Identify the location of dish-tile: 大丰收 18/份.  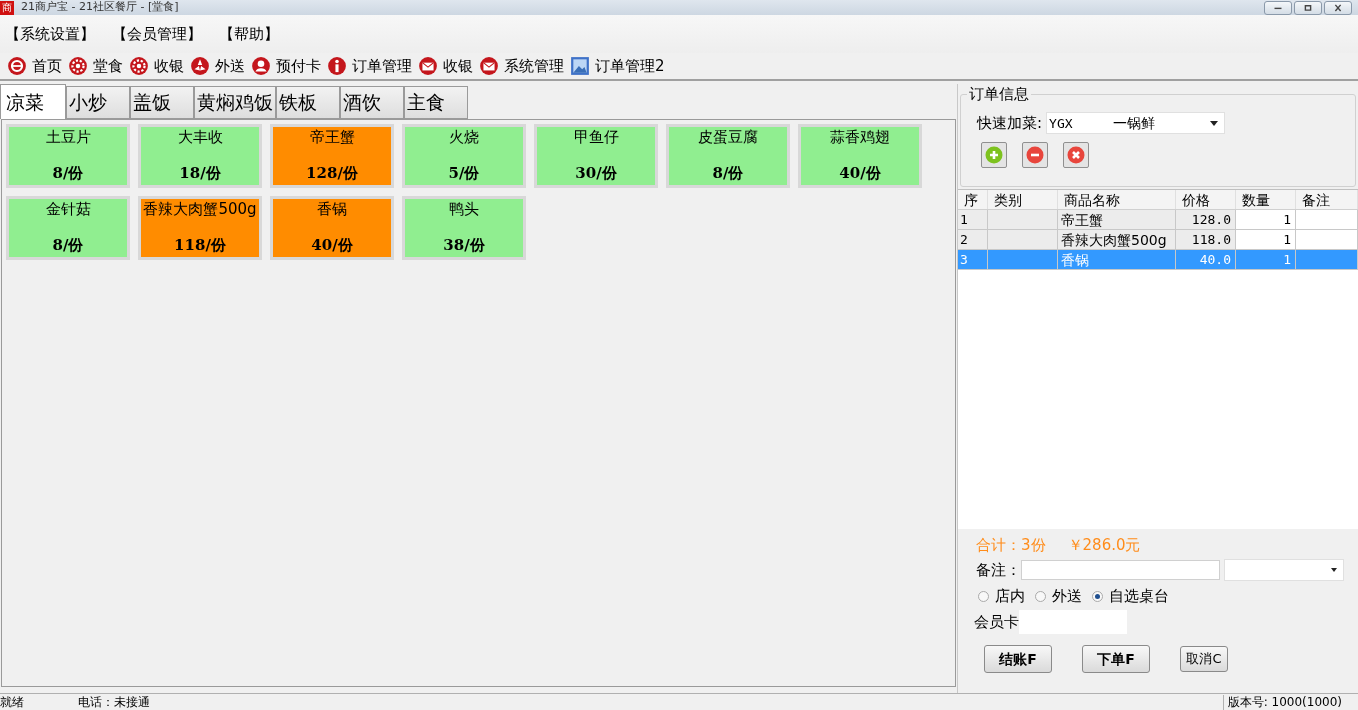
(200, 156).